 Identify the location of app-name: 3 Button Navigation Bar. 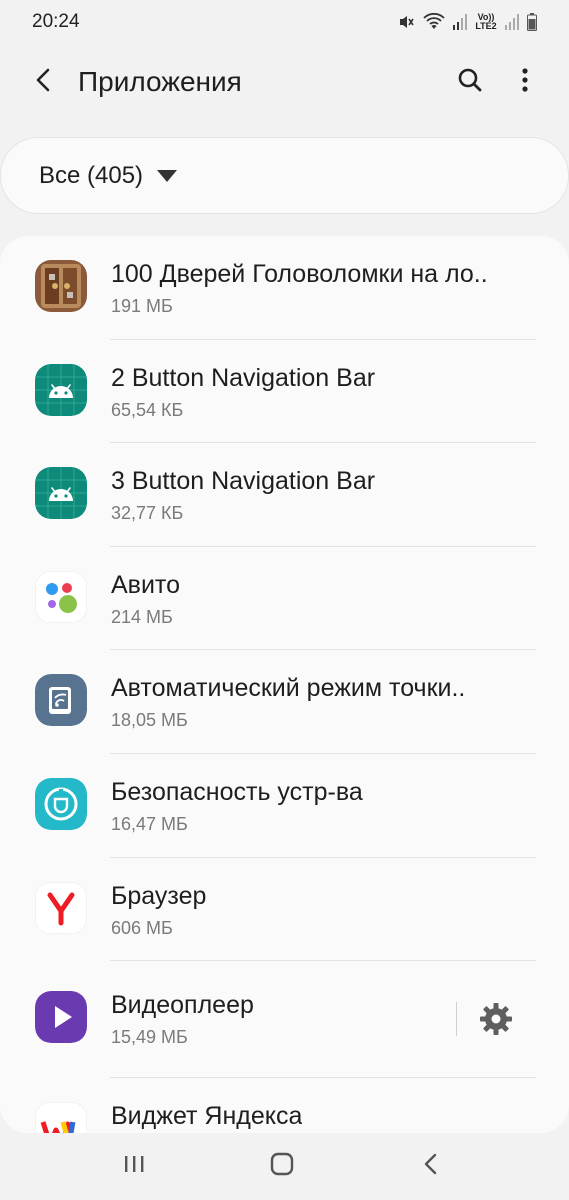
(243, 481).